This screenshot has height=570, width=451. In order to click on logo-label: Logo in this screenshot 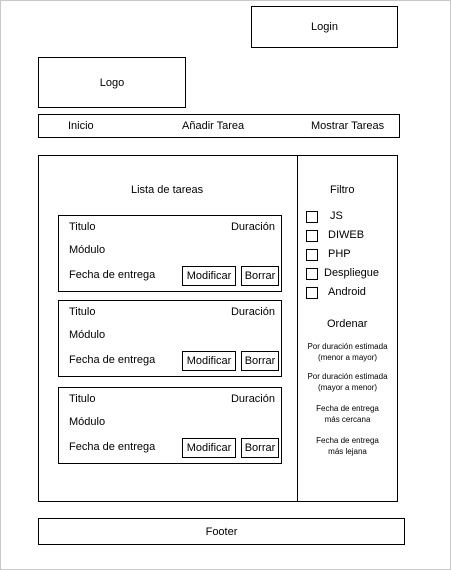, I will do `click(112, 82)`.